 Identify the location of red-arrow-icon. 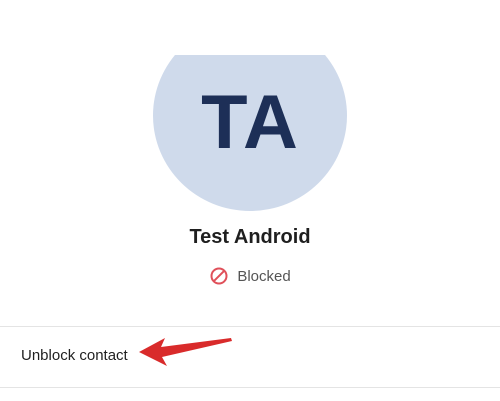
(185, 352).